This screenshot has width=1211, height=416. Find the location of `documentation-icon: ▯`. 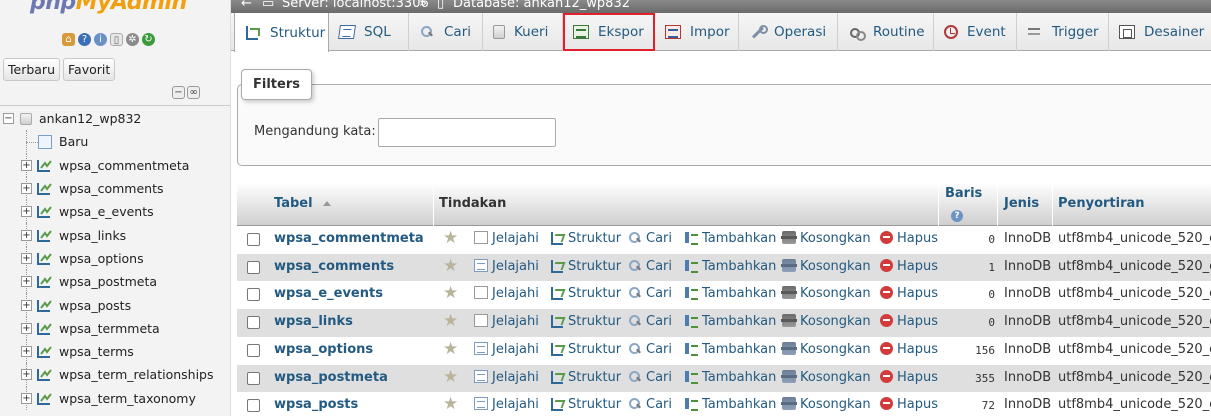

documentation-icon: ▯ is located at coordinates (116, 39).